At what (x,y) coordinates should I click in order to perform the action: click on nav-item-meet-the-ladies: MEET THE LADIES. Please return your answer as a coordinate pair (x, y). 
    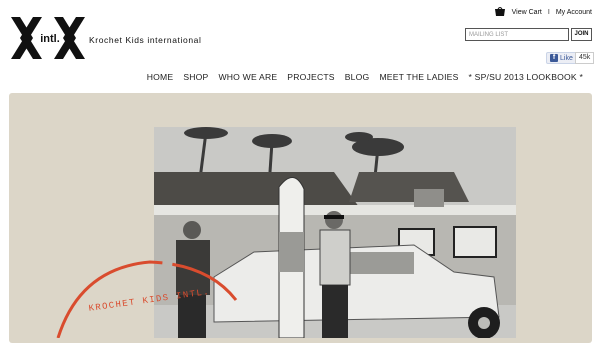
    Looking at the image, I should click on (418, 77).